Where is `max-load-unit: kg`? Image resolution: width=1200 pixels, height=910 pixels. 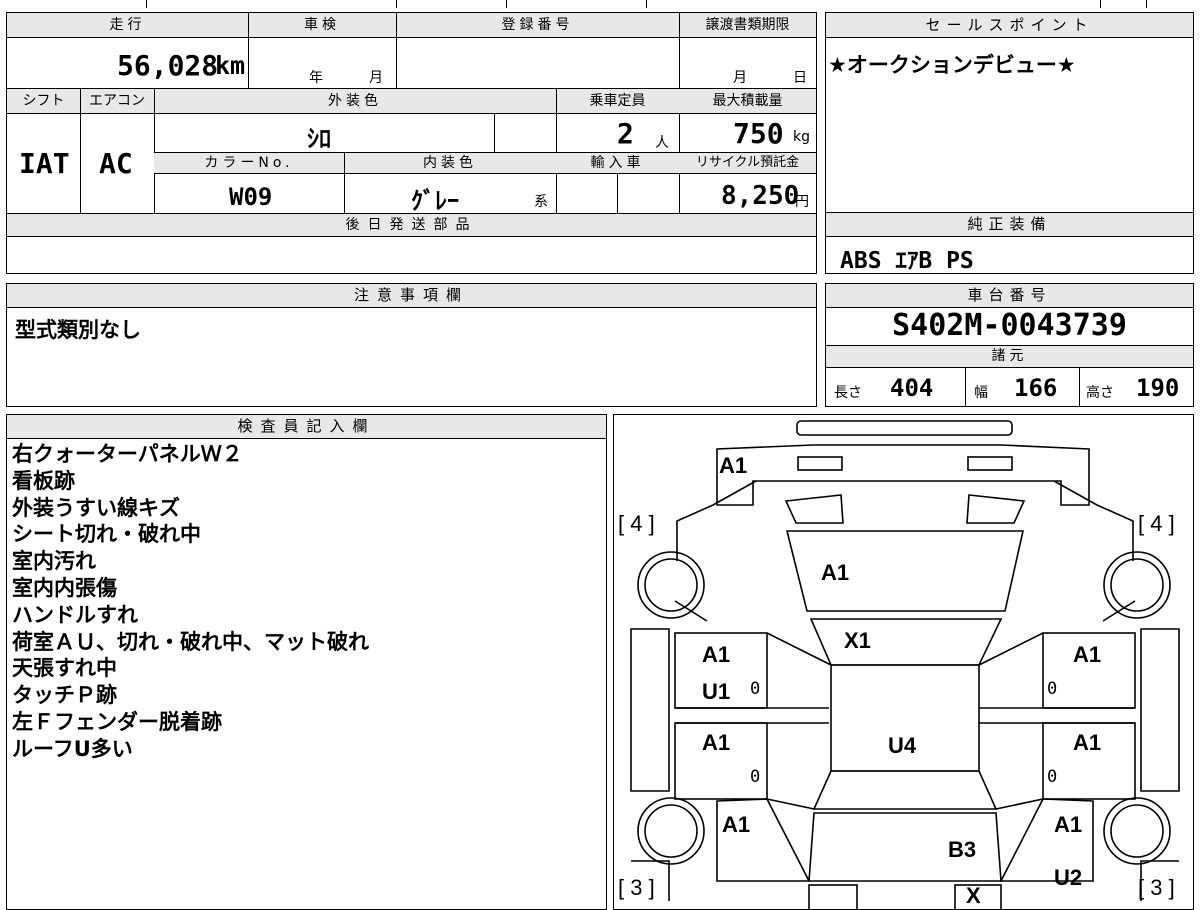
max-load-unit: kg is located at coordinates (801, 137).